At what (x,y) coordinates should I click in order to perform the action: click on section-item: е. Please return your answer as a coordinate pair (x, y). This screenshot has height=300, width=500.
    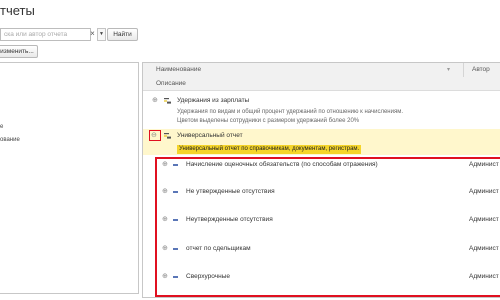
    Looking at the image, I should click on (1, 127).